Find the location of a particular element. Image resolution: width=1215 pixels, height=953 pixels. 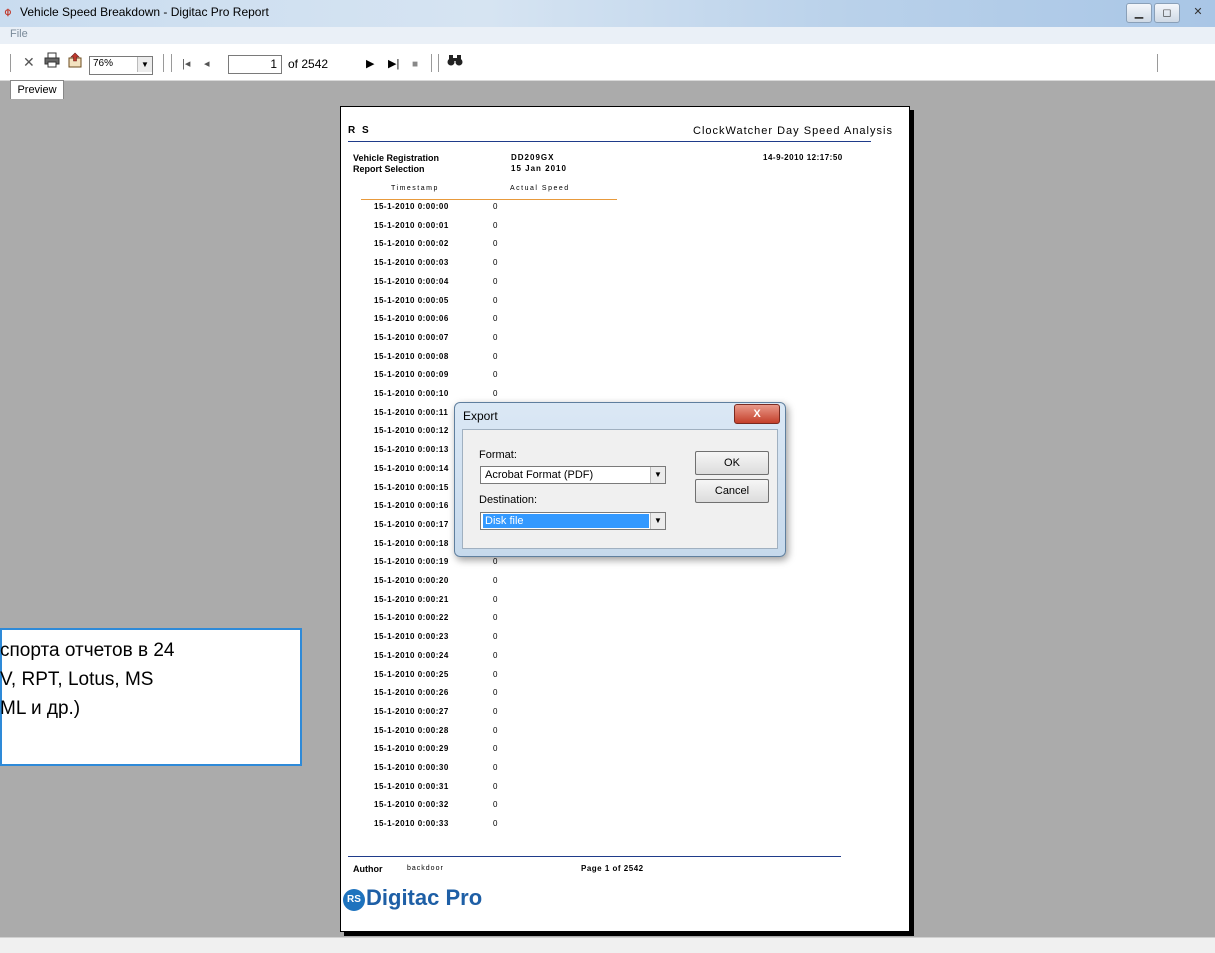

row-timestamp: 15-1-2010 0:00:23 is located at coordinates (411, 637).